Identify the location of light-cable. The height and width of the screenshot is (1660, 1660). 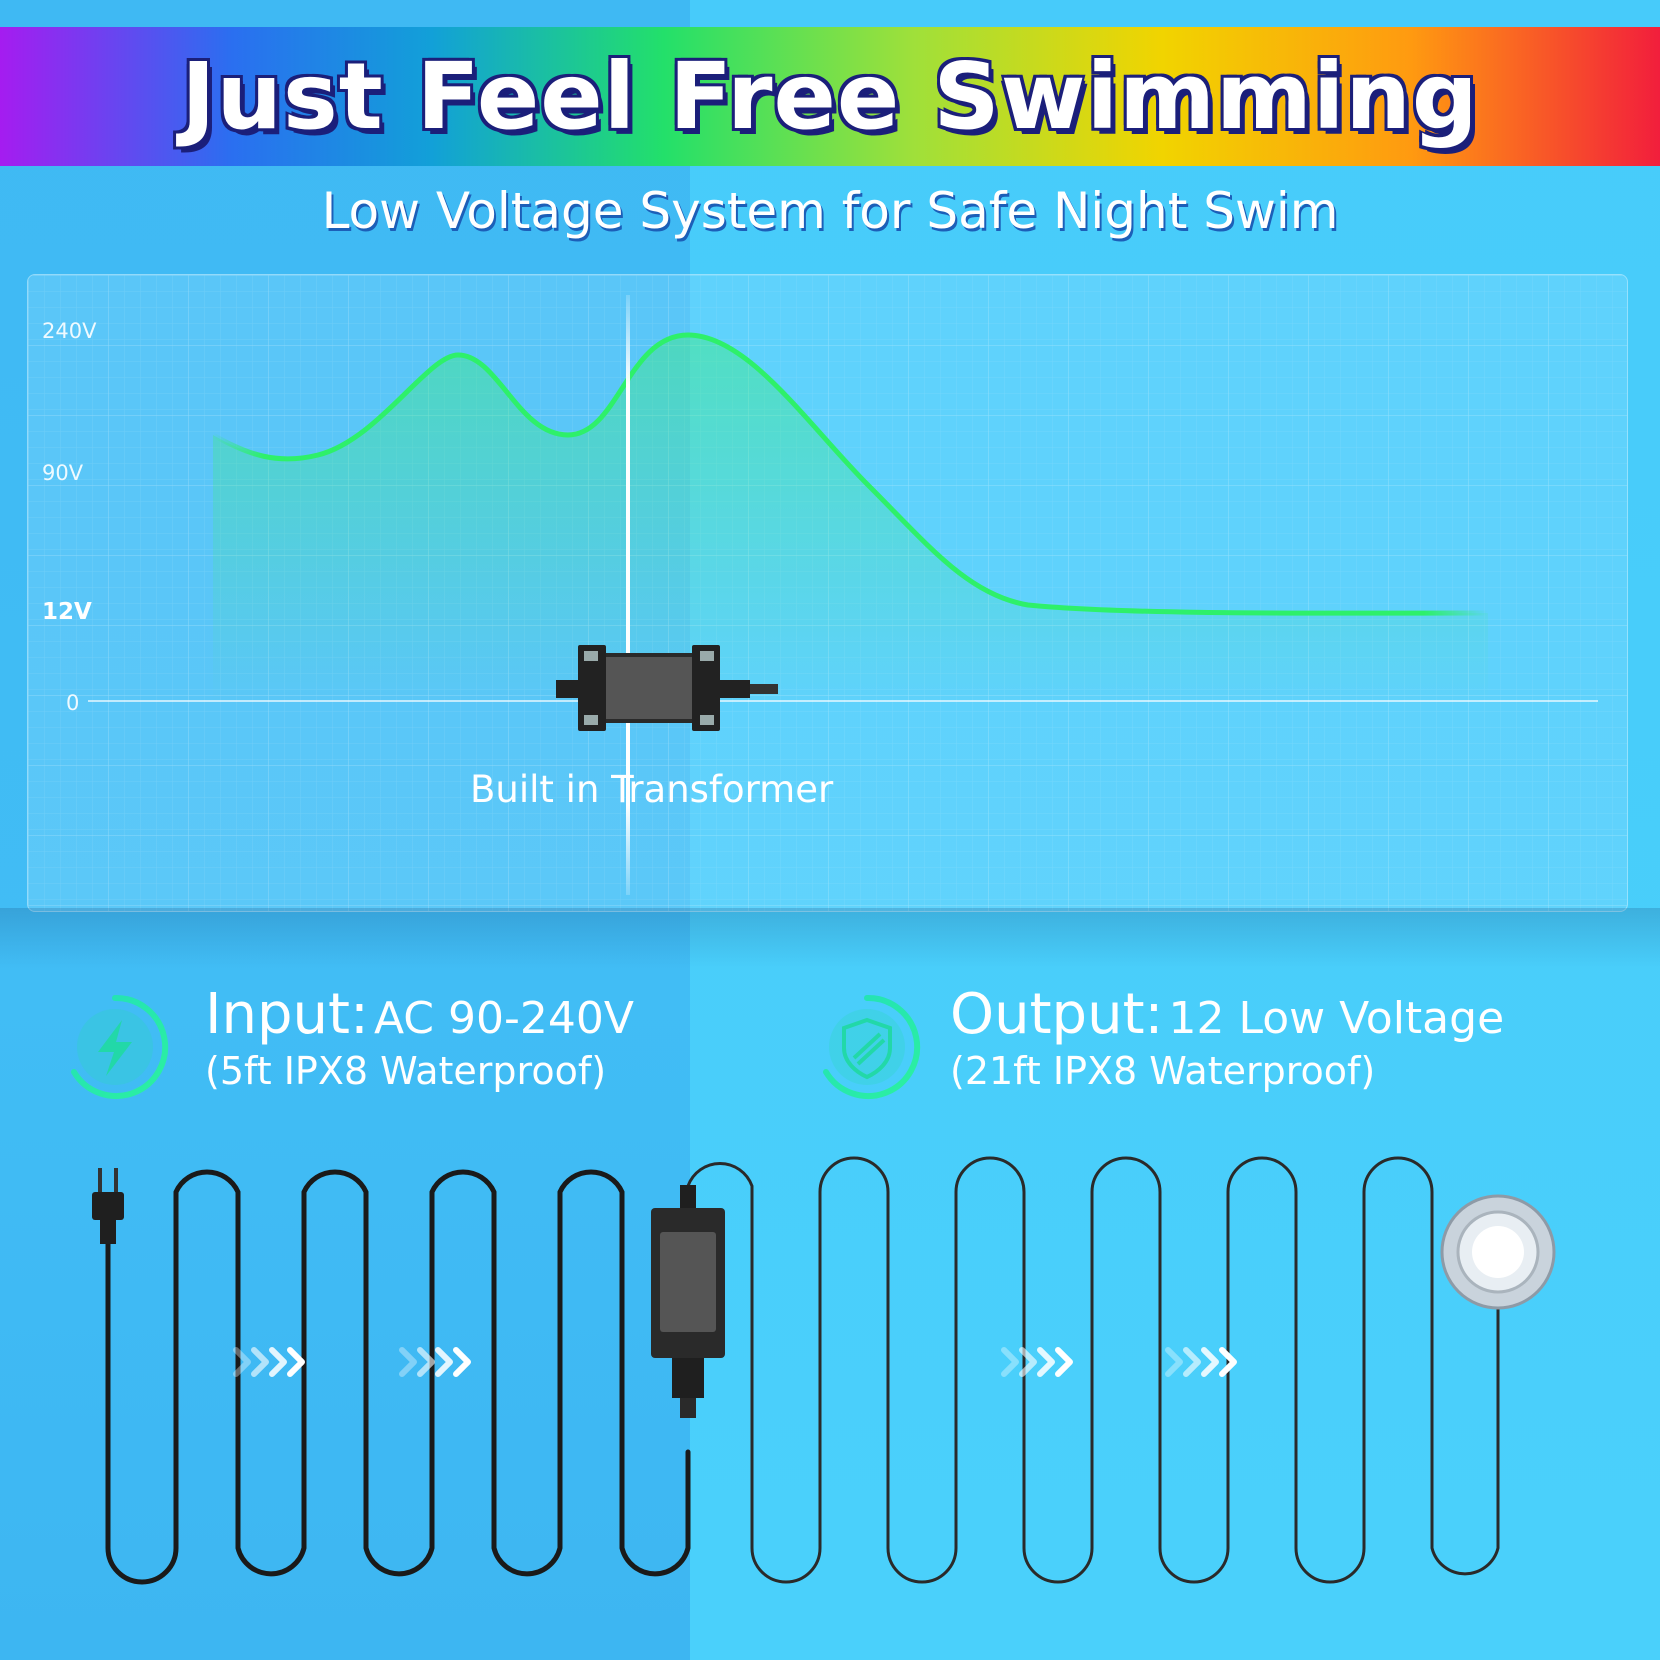
(1093, 1370).